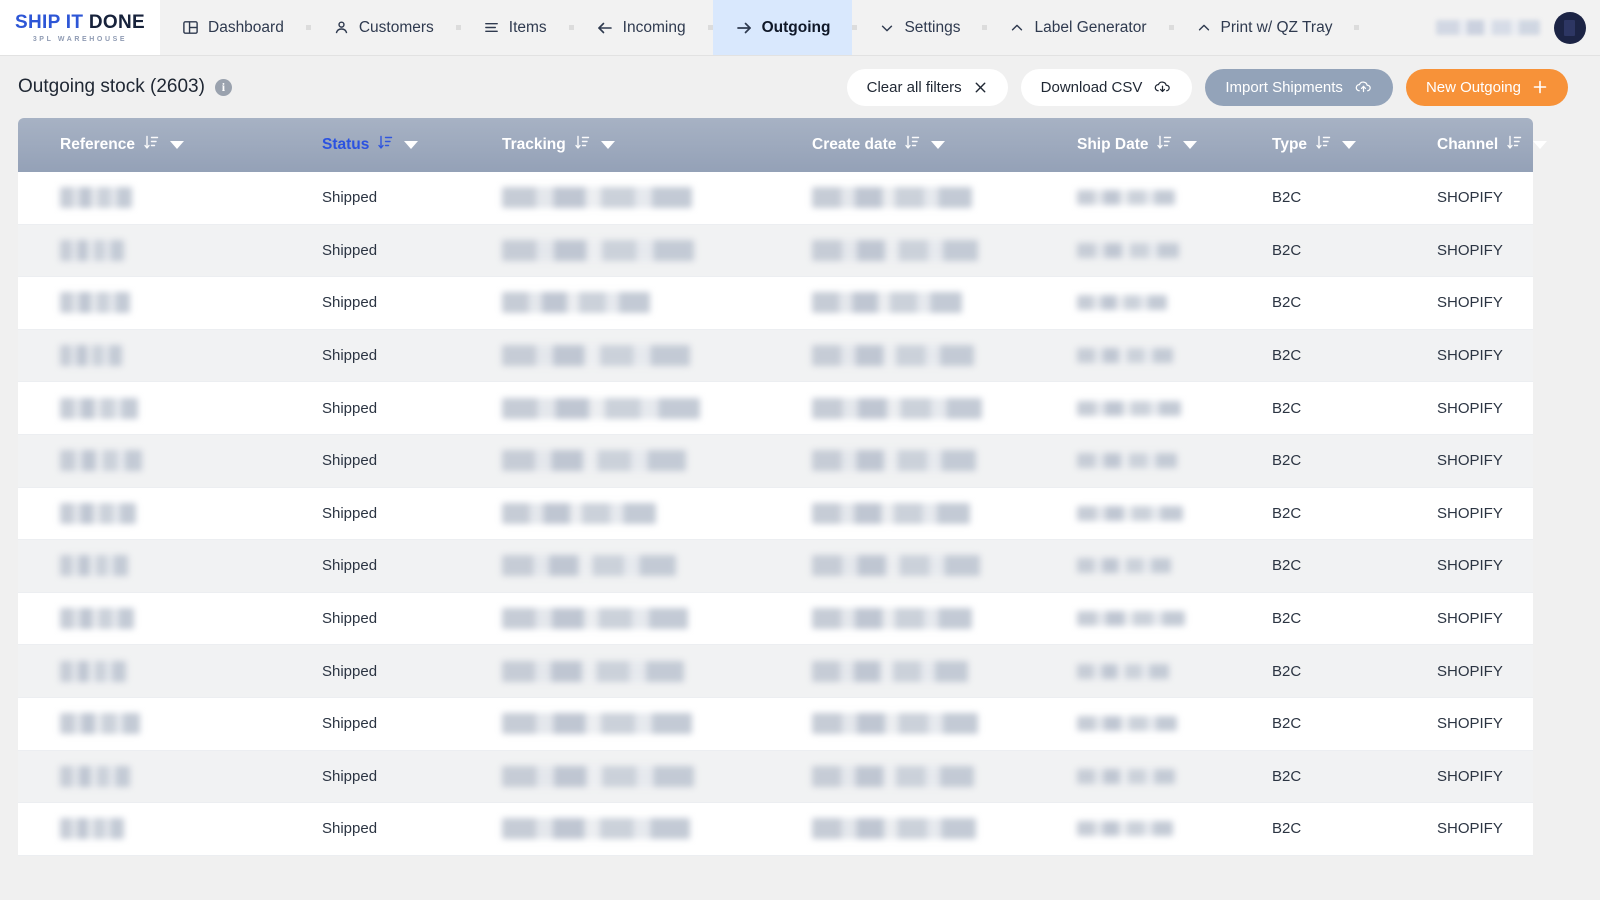  What do you see at coordinates (1077, 27) in the screenshot?
I see `nav-item-label-generator: Label Generator` at bounding box center [1077, 27].